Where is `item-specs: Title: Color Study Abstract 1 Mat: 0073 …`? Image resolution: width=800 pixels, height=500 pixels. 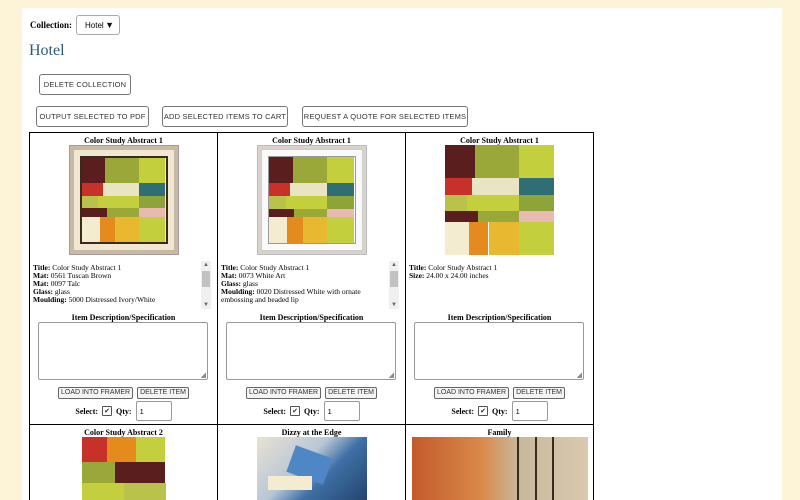
item-specs: Title: Color Study Abstract 1 Mat: 0073 … is located at coordinates (291, 284).